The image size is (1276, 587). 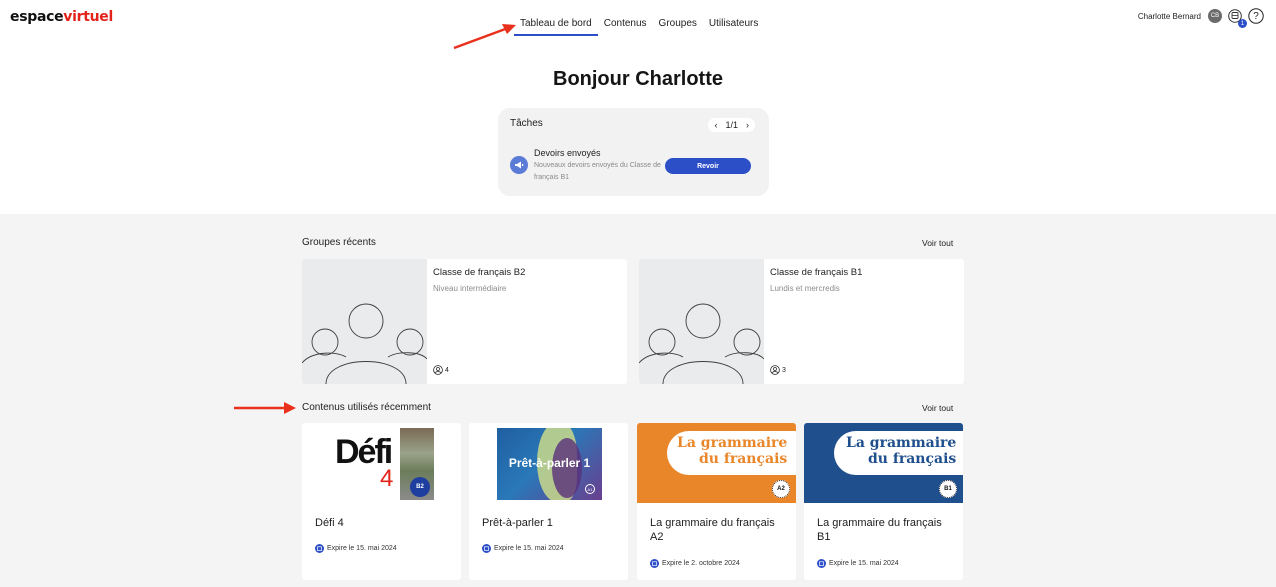 I want to click on cover-number: 4, so click(x=387, y=478).